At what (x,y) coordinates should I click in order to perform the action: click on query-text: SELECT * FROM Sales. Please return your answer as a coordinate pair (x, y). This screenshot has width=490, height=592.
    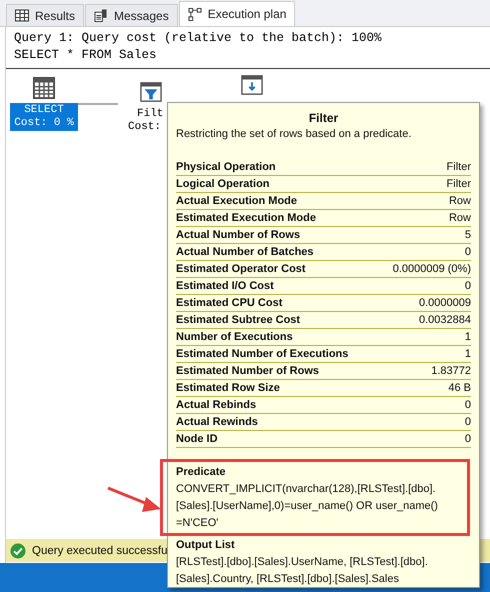
    Looking at the image, I should click on (86, 55).